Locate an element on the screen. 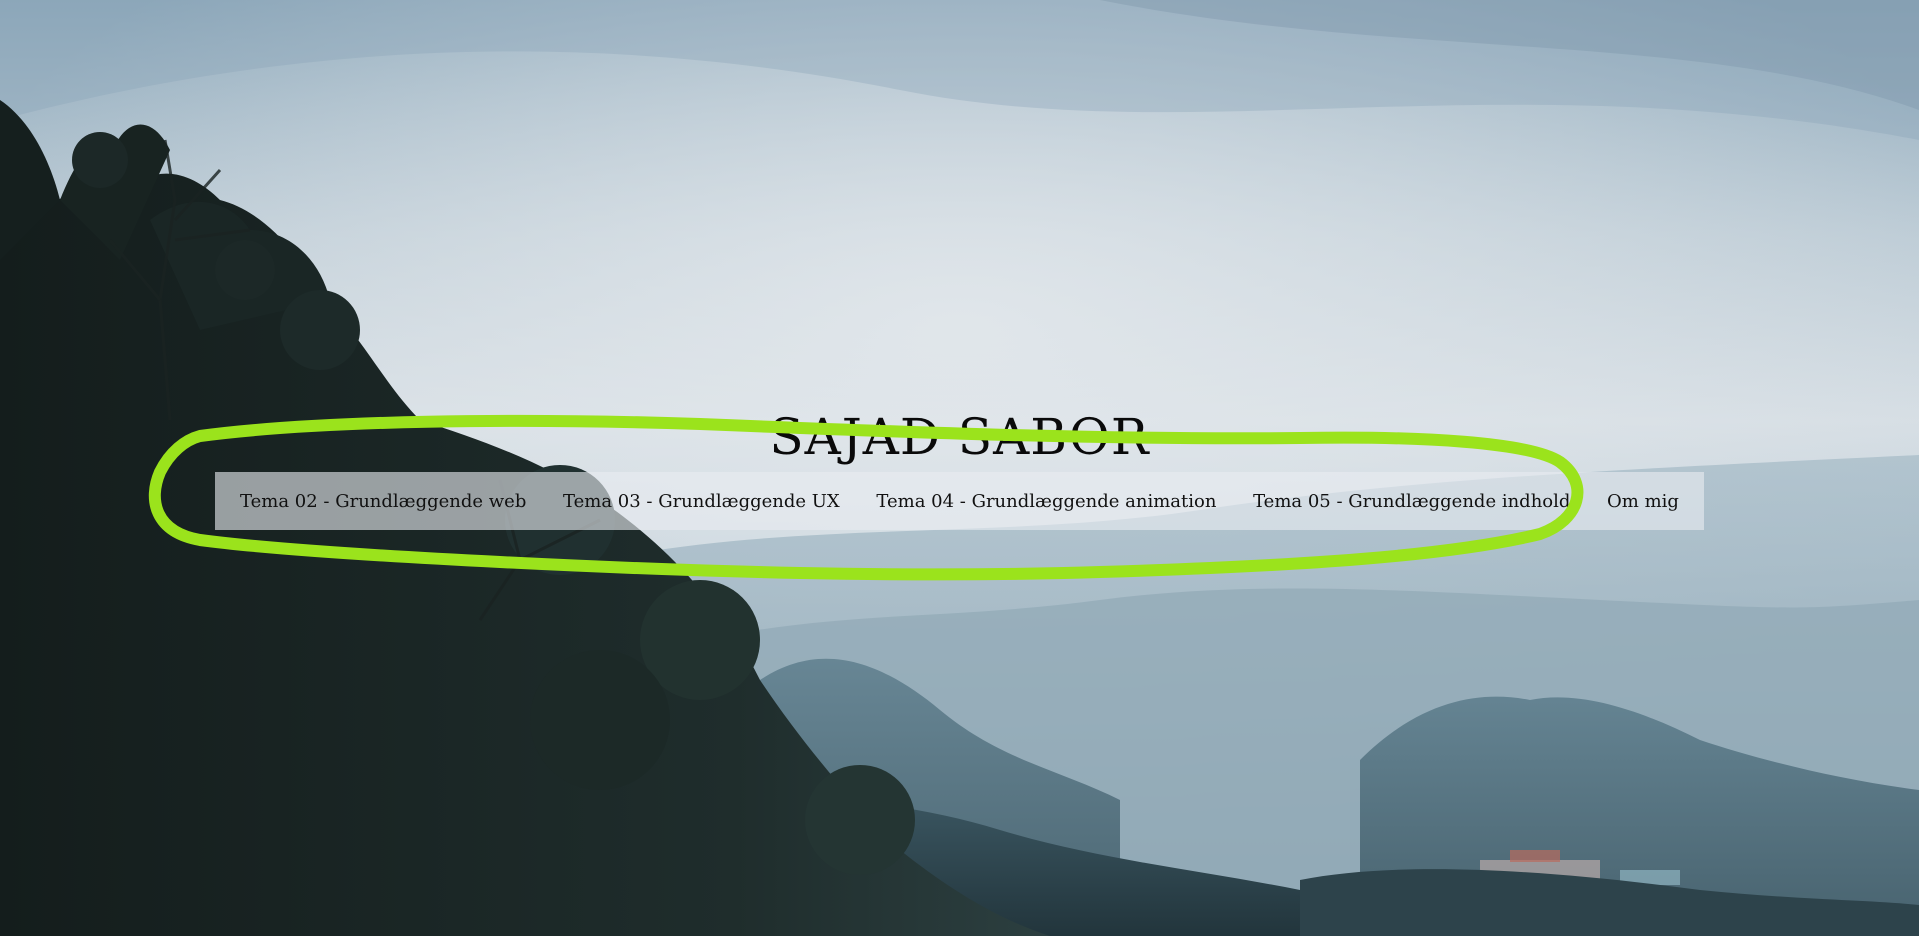  nav-link-tema-02: Tema 02 - Grundlæggende web is located at coordinates (383, 501).